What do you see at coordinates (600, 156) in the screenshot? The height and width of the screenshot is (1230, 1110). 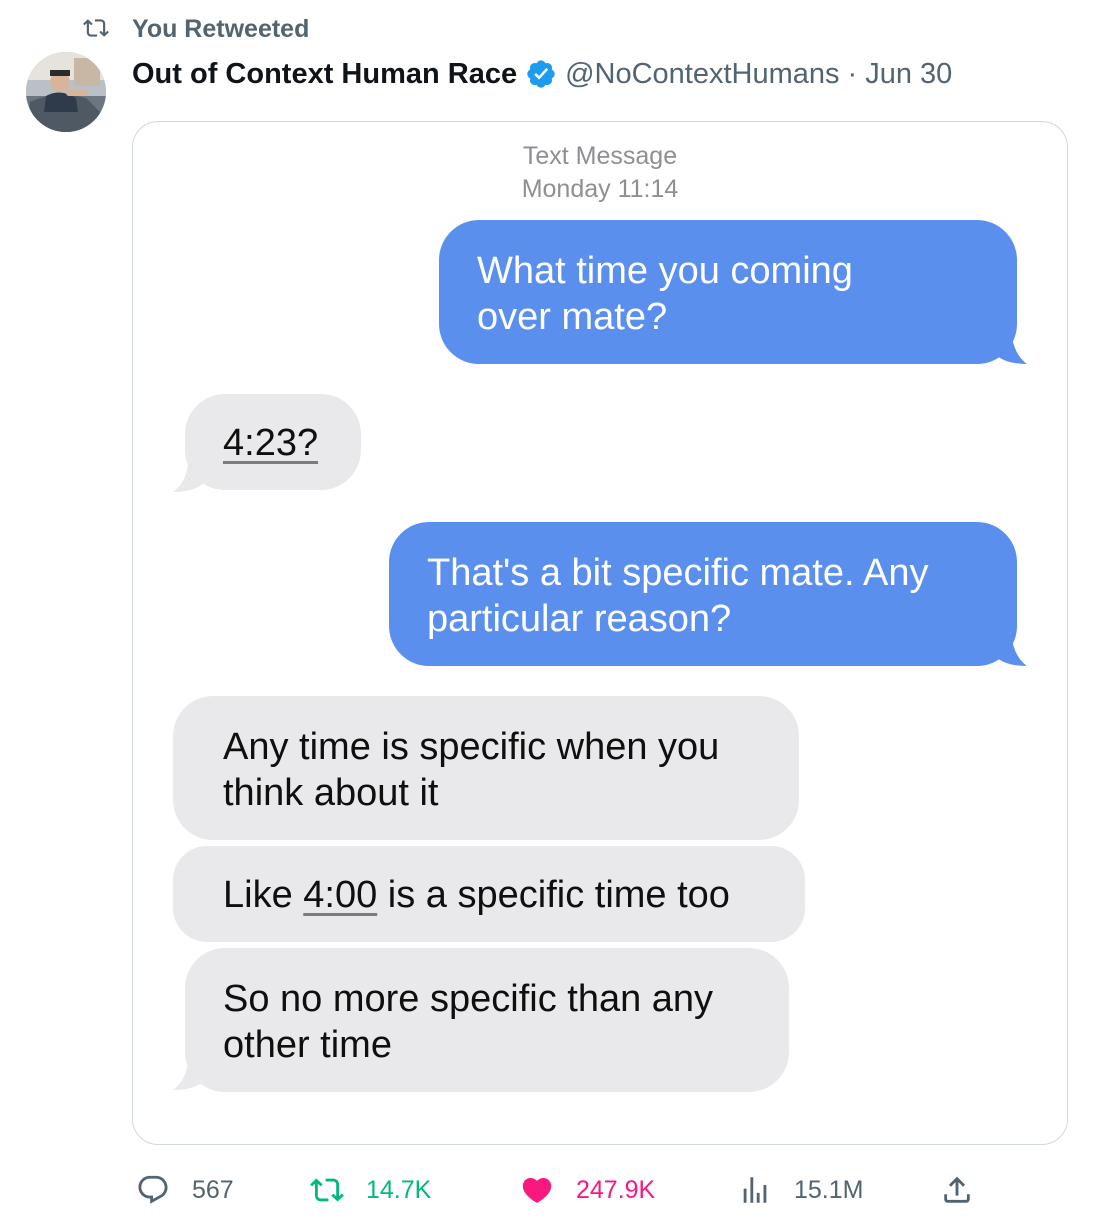 I see `messages-header-service: Text Message` at bounding box center [600, 156].